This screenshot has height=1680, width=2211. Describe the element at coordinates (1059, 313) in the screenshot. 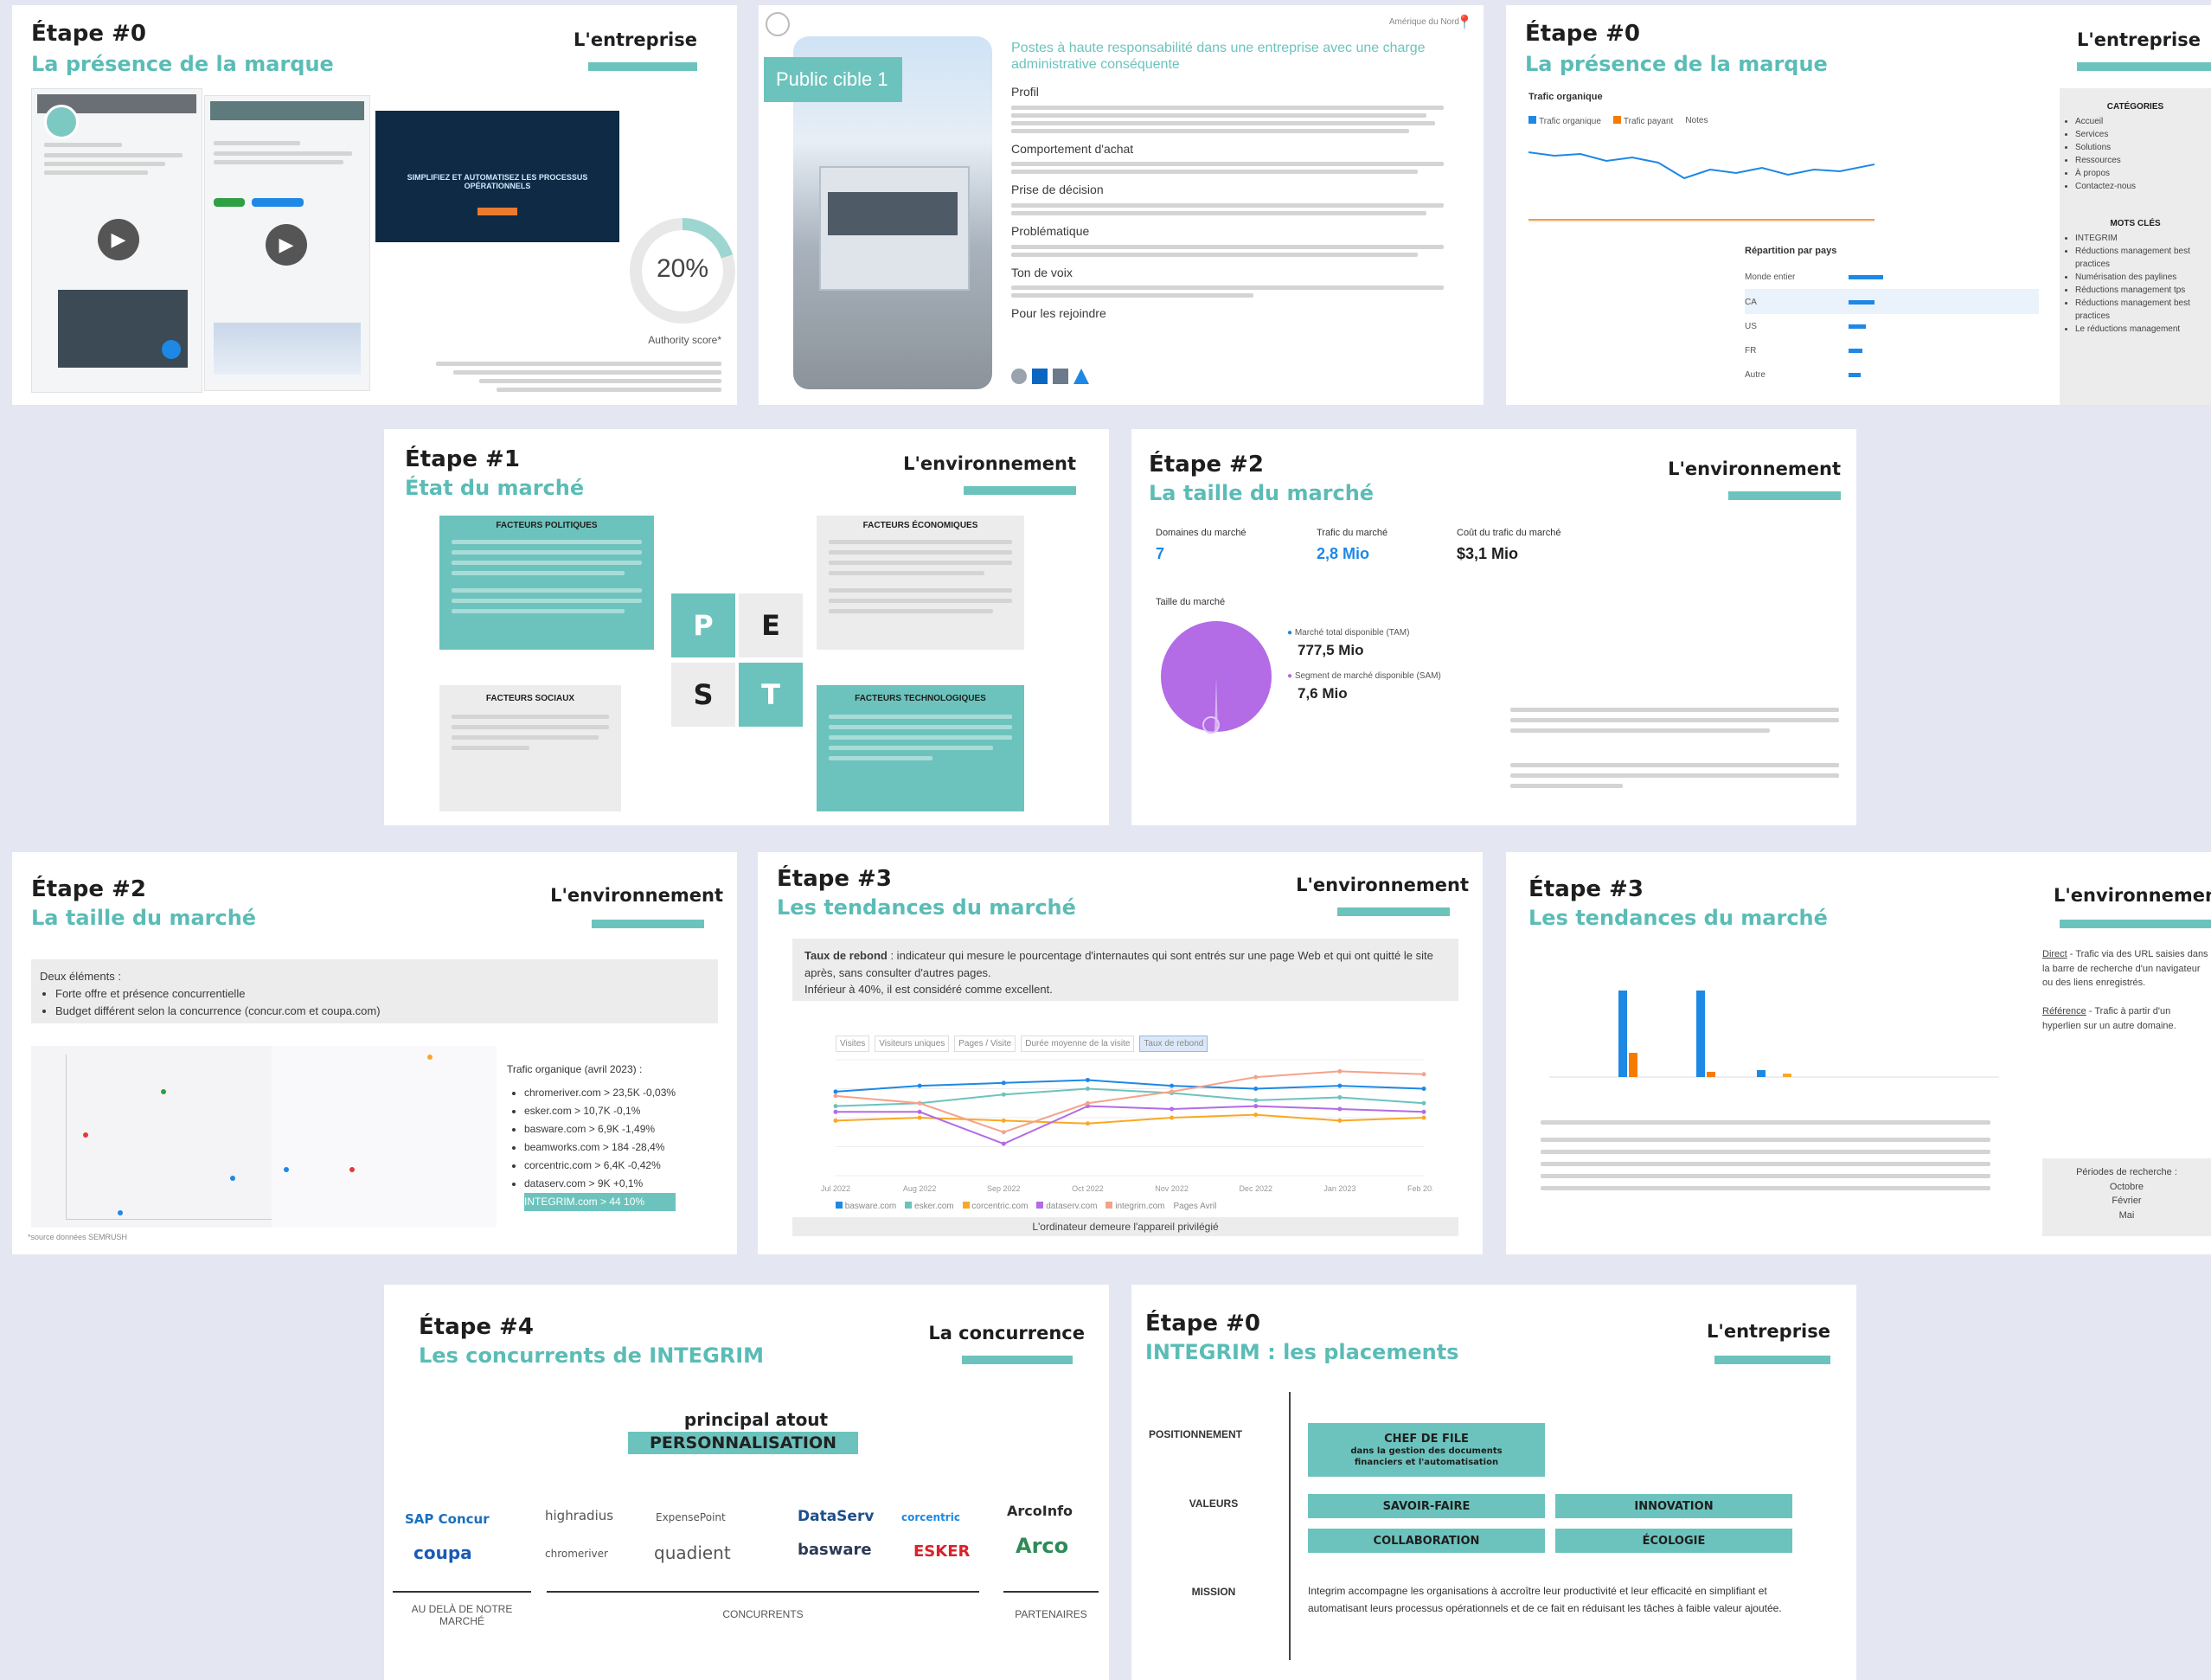

I see `persona-section-heading: Pour les rejoindre` at that location.